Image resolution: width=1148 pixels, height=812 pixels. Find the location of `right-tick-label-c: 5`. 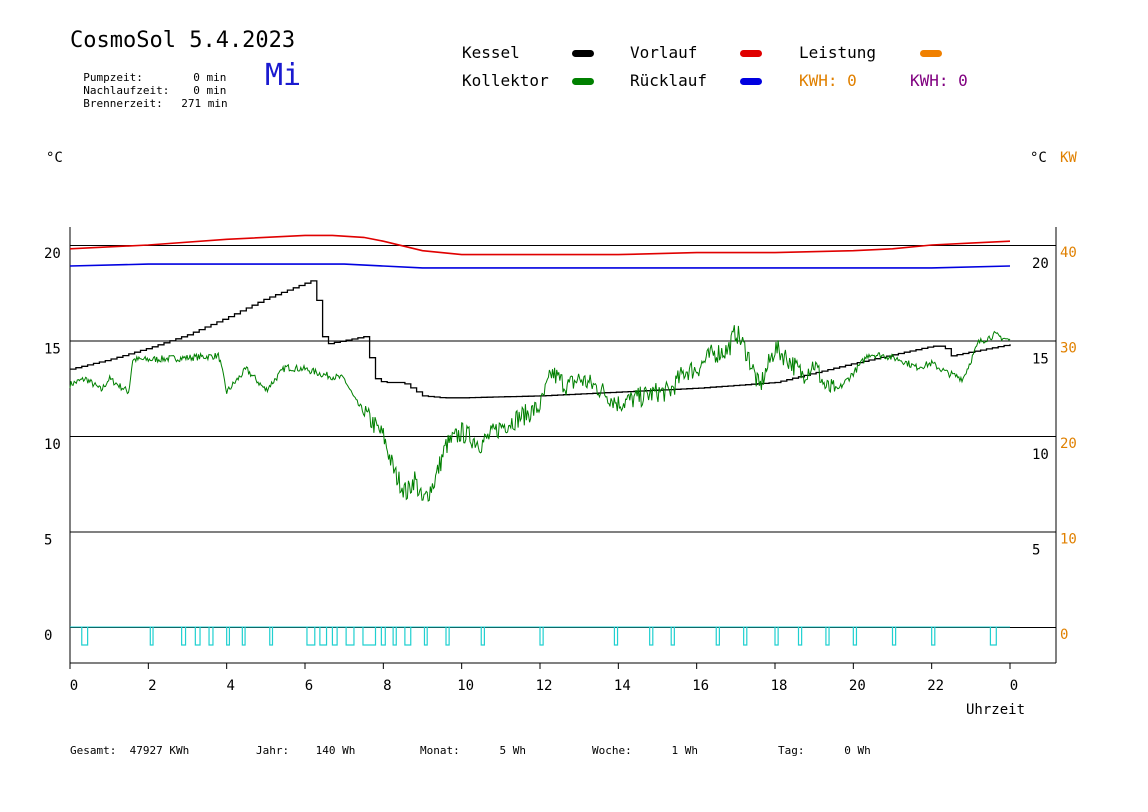

right-tick-label-c: 5 is located at coordinates (1036, 551).